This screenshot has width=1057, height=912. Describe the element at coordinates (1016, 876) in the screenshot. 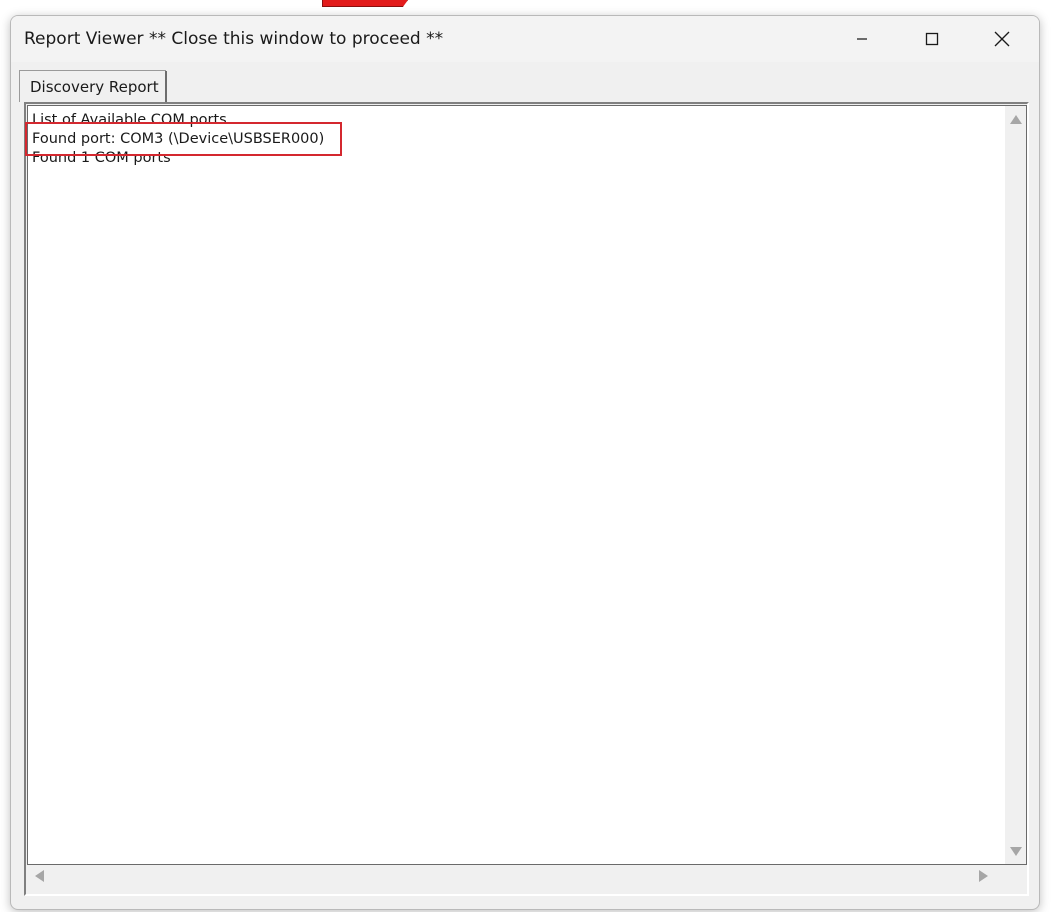

I see `scrollbar-corner` at that location.